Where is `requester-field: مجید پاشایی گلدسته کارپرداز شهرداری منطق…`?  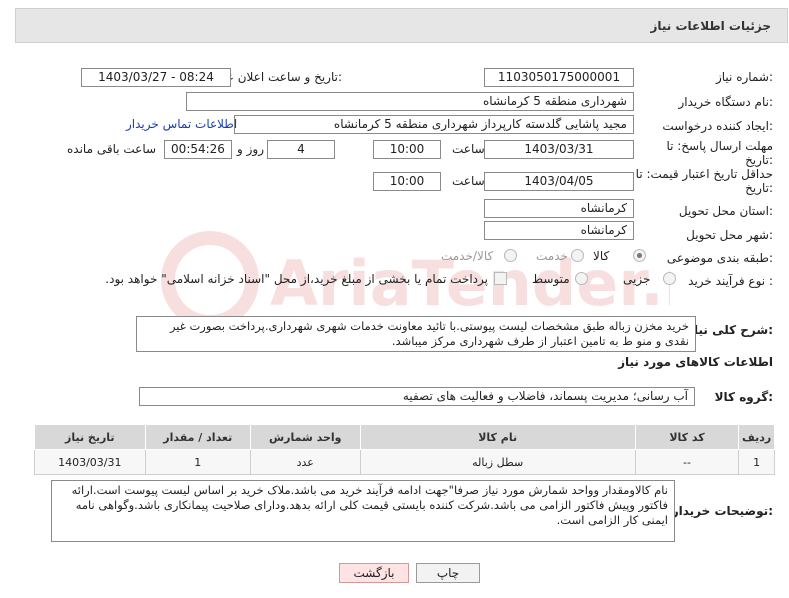 requester-field: مجید پاشایی گلدسته کارپرداز شهرداری منطق… is located at coordinates (434, 124).